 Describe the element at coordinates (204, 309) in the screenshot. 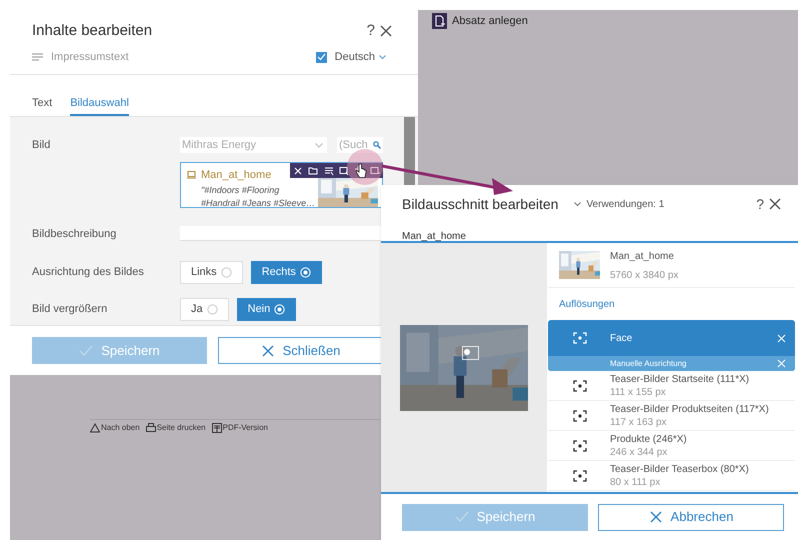

I see `radio-button: Ja` at that location.